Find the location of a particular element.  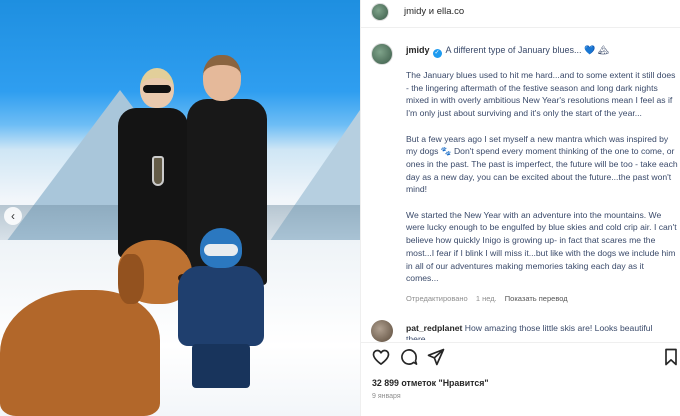

action-bar is located at coordinates (520, 357).